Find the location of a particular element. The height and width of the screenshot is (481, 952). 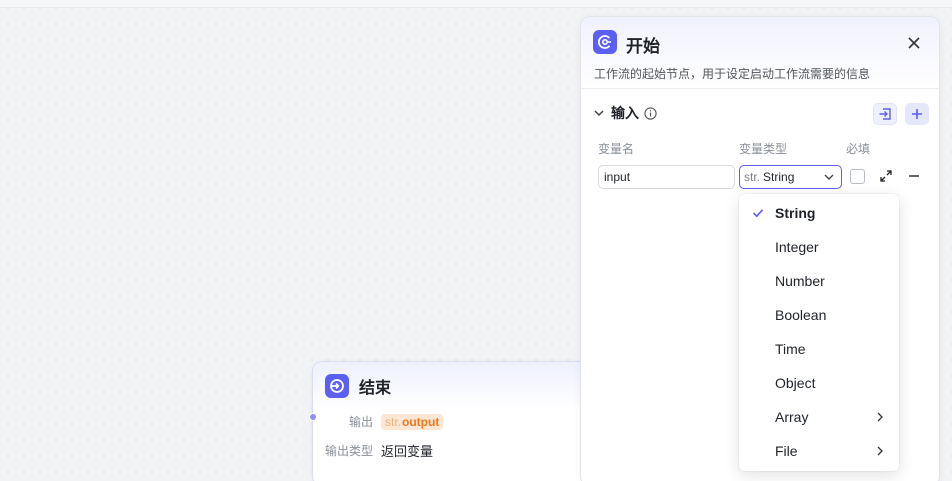

type-option-object: Object is located at coordinates (819, 383).